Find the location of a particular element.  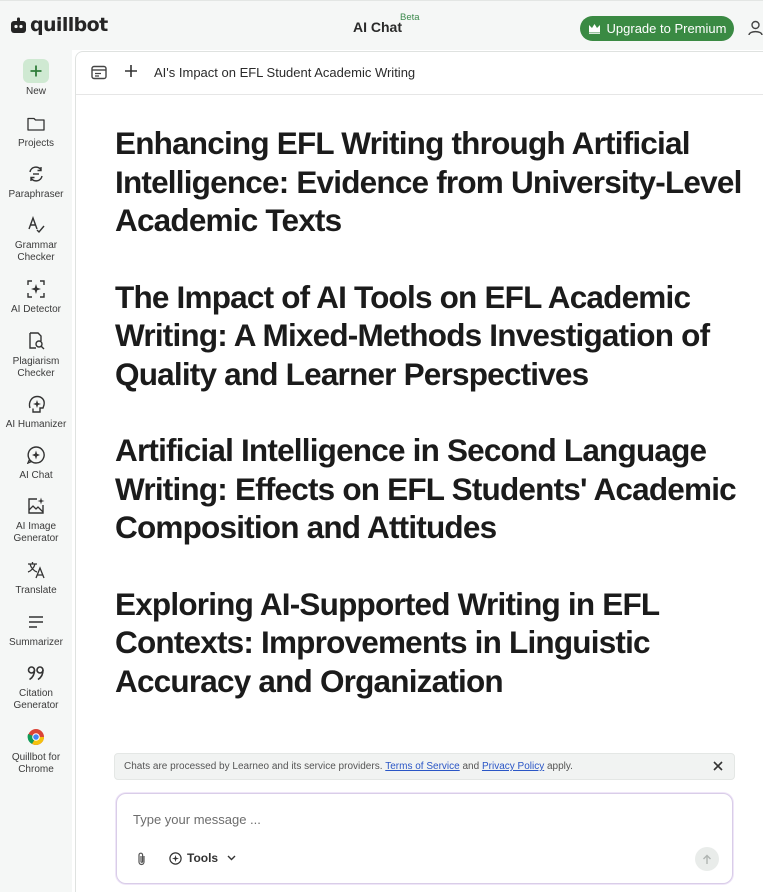

sidebar-item-label: AI Humanizer is located at coordinates (36, 424).